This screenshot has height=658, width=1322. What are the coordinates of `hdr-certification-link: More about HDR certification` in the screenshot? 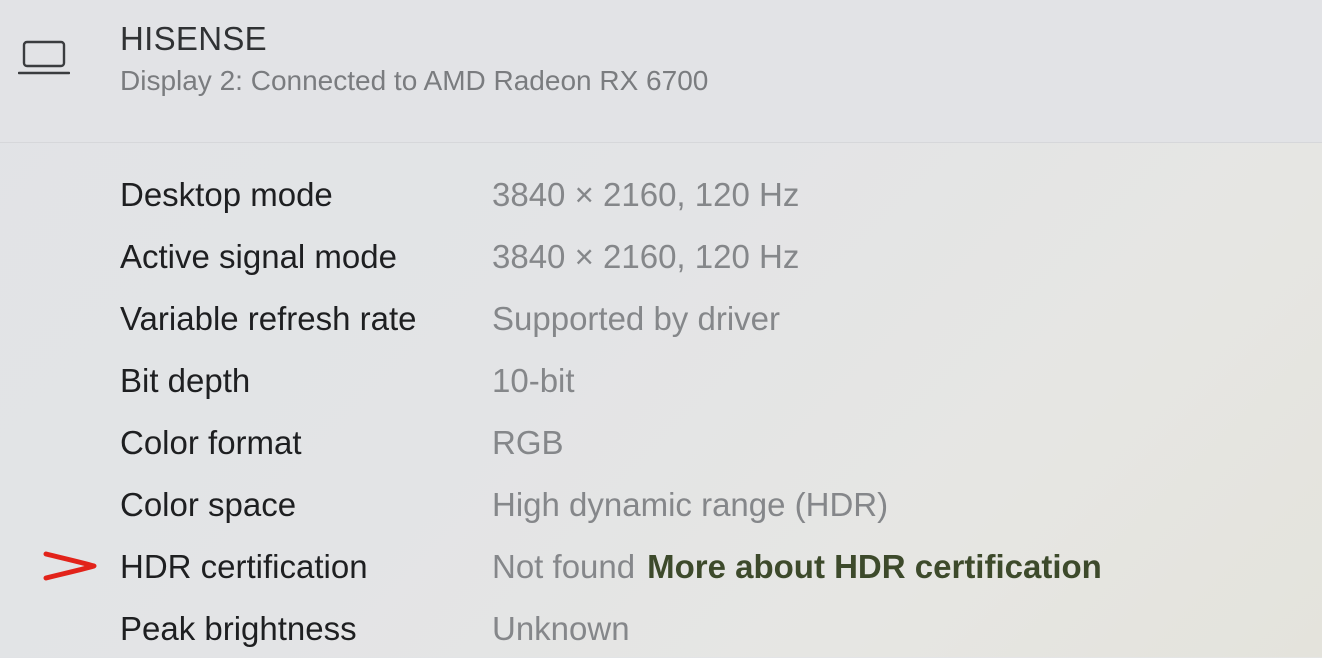 It's located at (874, 566).